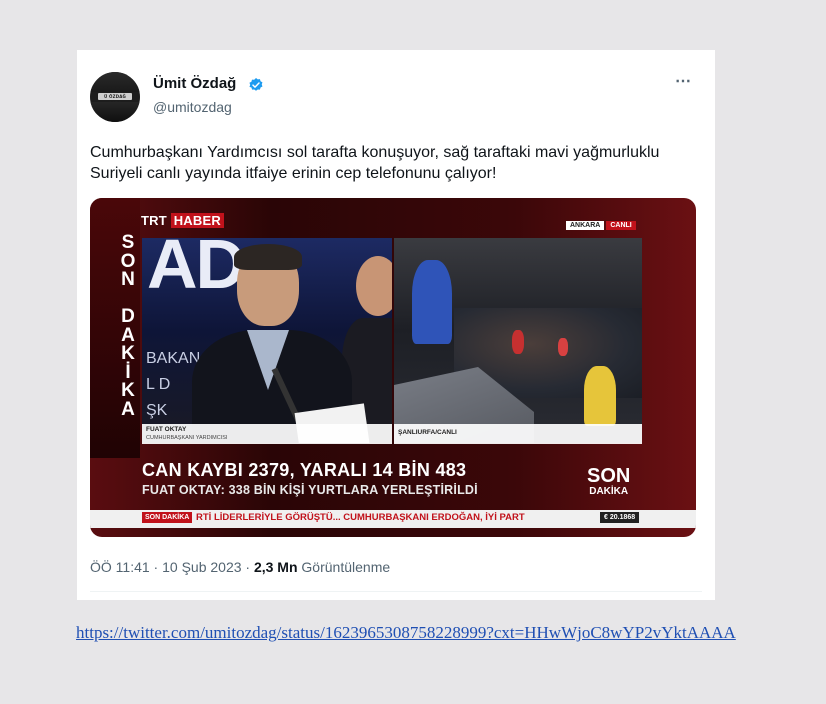 Image resolution: width=826 pixels, height=704 pixels. Describe the element at coordinates (172, 567) in the screenshot. I see `tweet-timestamp: ÖÖ 11:41 · 10 Şub 2023 ·` at that location.